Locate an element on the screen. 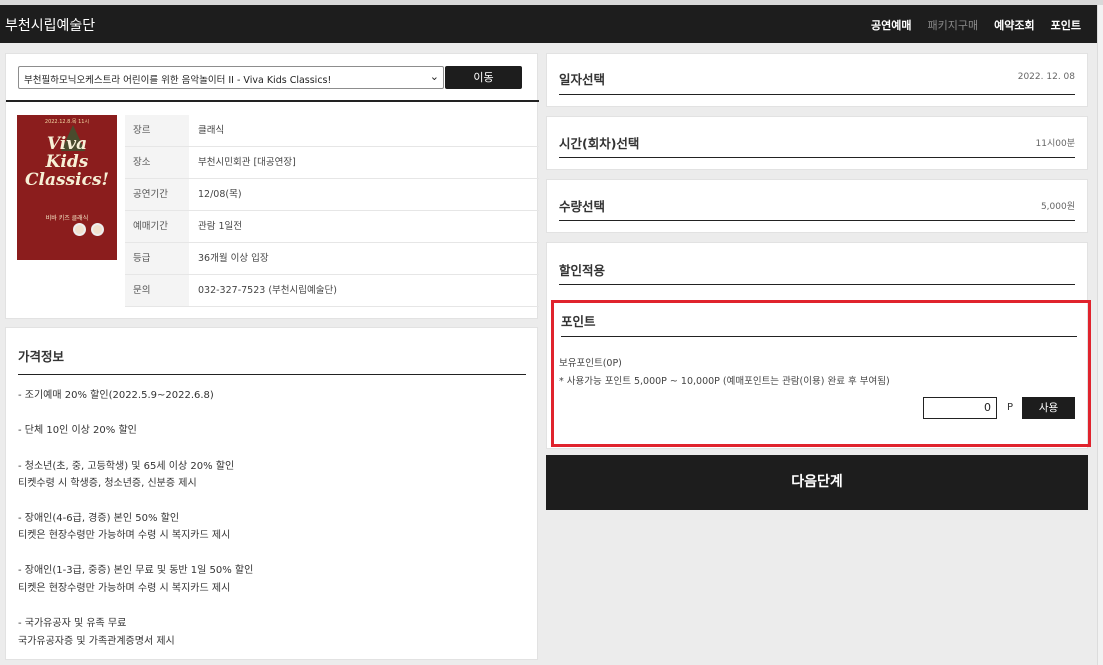 The image size is (1103, 665). poster-title-line: Kids is located at coordinates (67, 162).